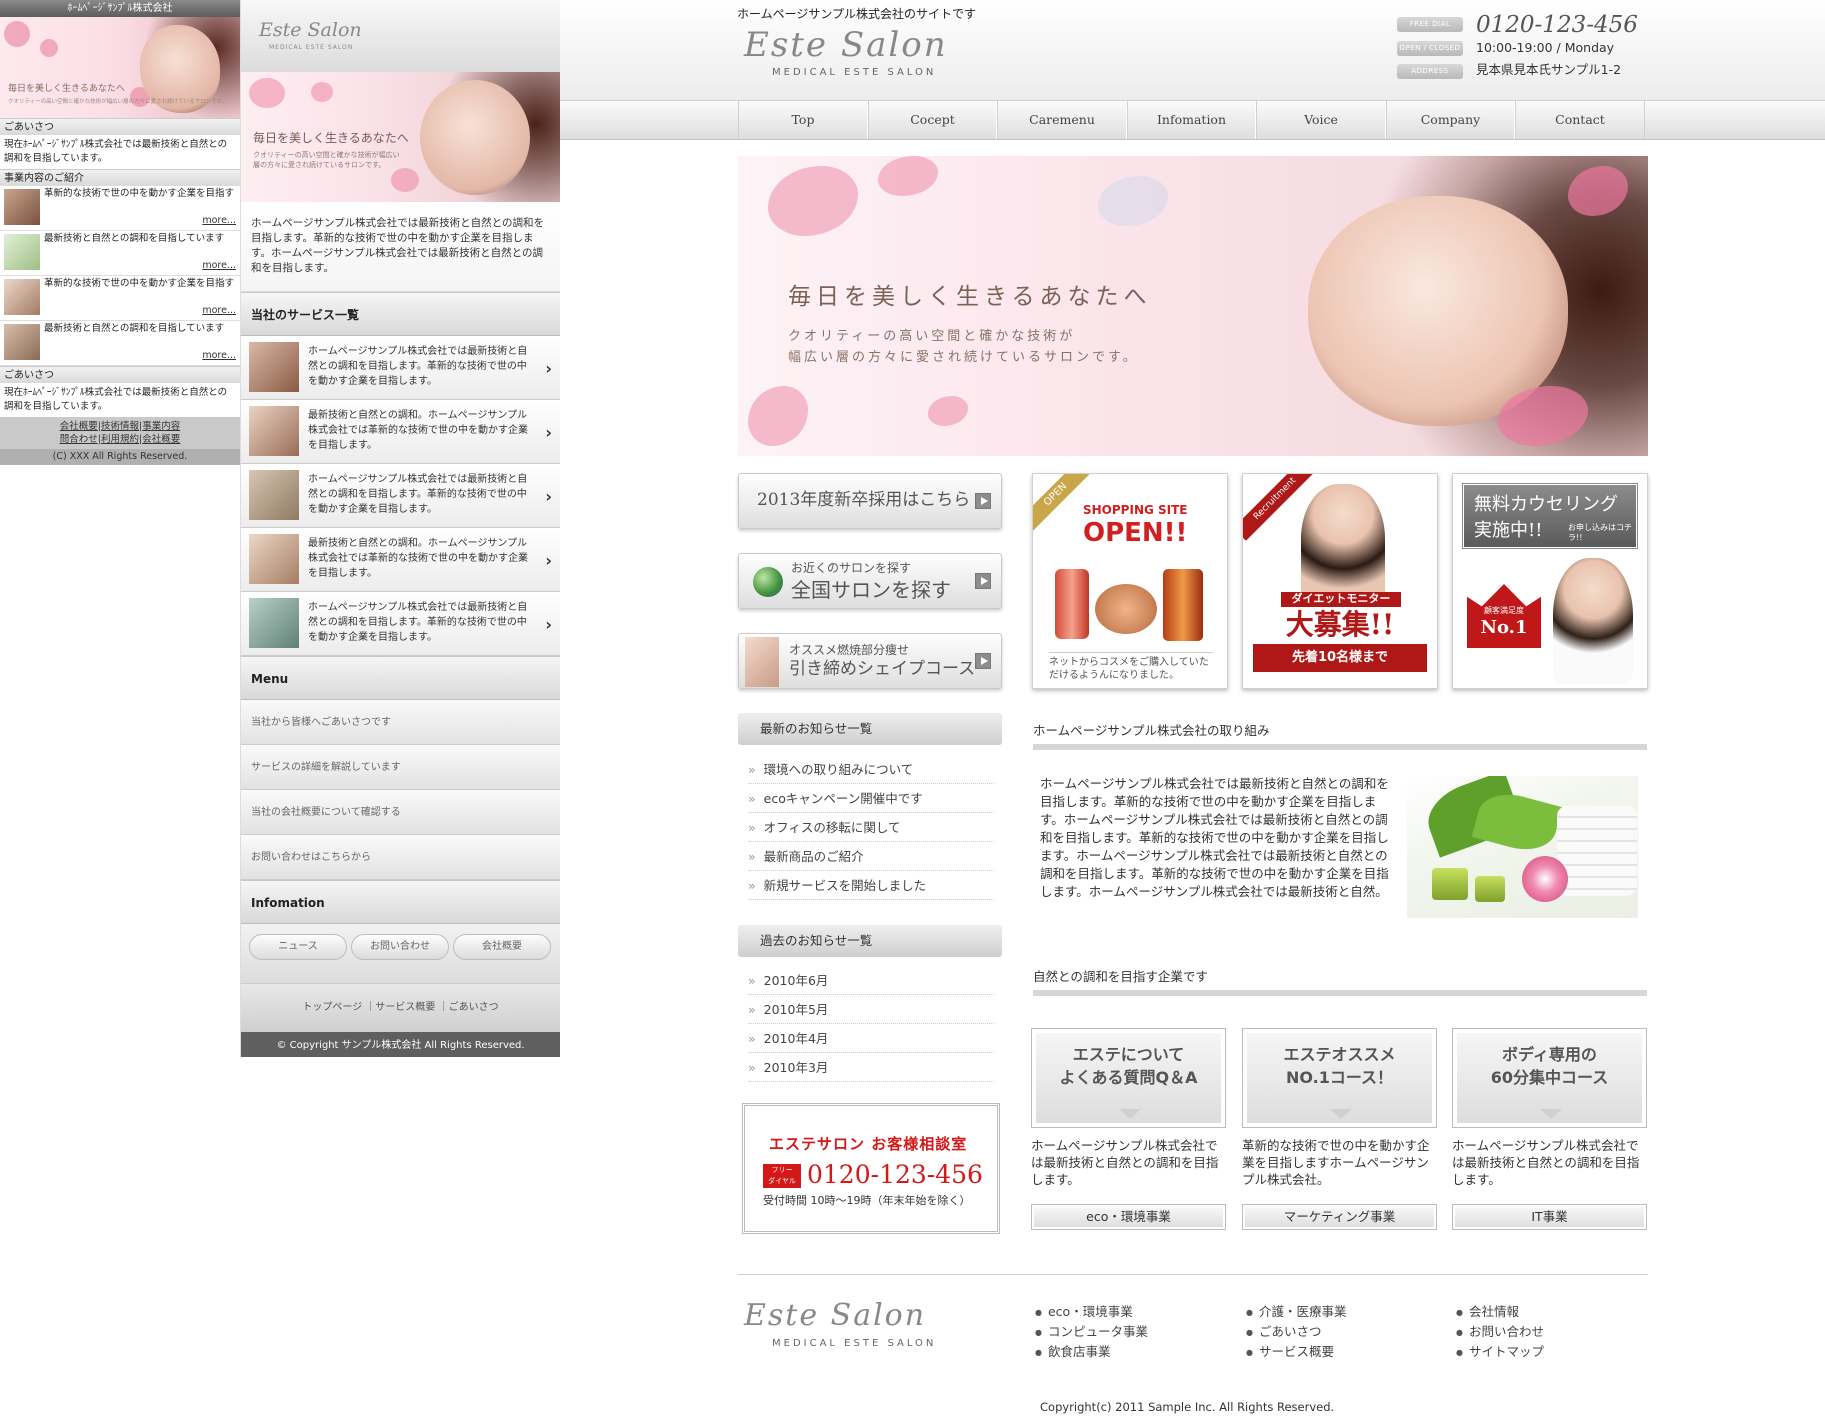  I want to click on salon-search-button: お近くのサロンを探す 全国サロンを探す, so click(870, 581).